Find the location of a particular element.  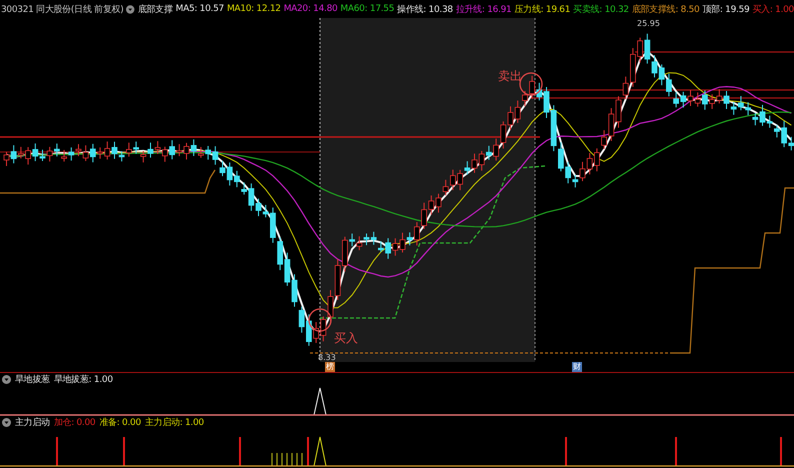

signal-label: 卖出 is located at coordinates (510, 76).